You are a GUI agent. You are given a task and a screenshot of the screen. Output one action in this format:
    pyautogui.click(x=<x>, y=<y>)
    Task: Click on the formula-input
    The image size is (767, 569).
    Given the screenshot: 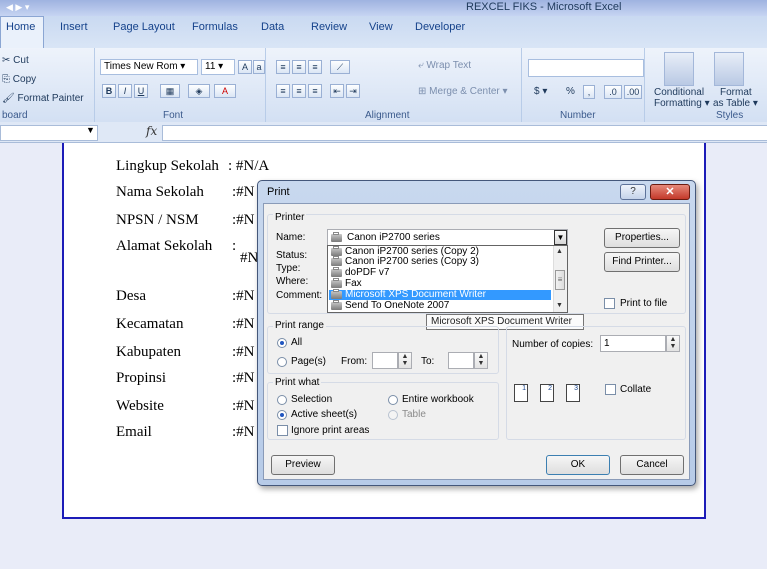 What is the action you would take?
    pyautogui.click(x=464, y=133)
    